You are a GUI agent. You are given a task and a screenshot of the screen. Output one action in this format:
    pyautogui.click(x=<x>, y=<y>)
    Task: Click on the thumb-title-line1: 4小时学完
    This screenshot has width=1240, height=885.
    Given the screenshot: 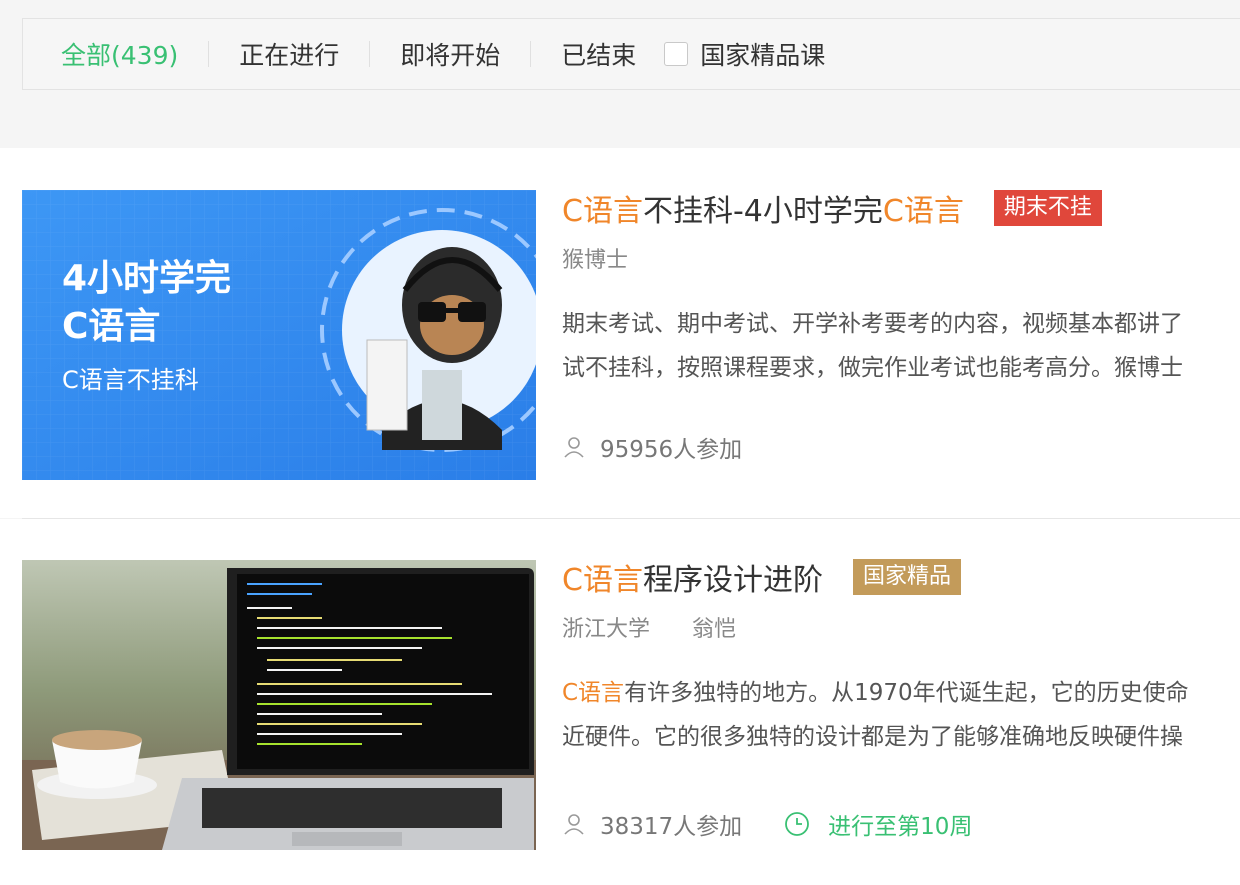 What is the action you would take?
    pyautogui.click(x=146, y=278)
    